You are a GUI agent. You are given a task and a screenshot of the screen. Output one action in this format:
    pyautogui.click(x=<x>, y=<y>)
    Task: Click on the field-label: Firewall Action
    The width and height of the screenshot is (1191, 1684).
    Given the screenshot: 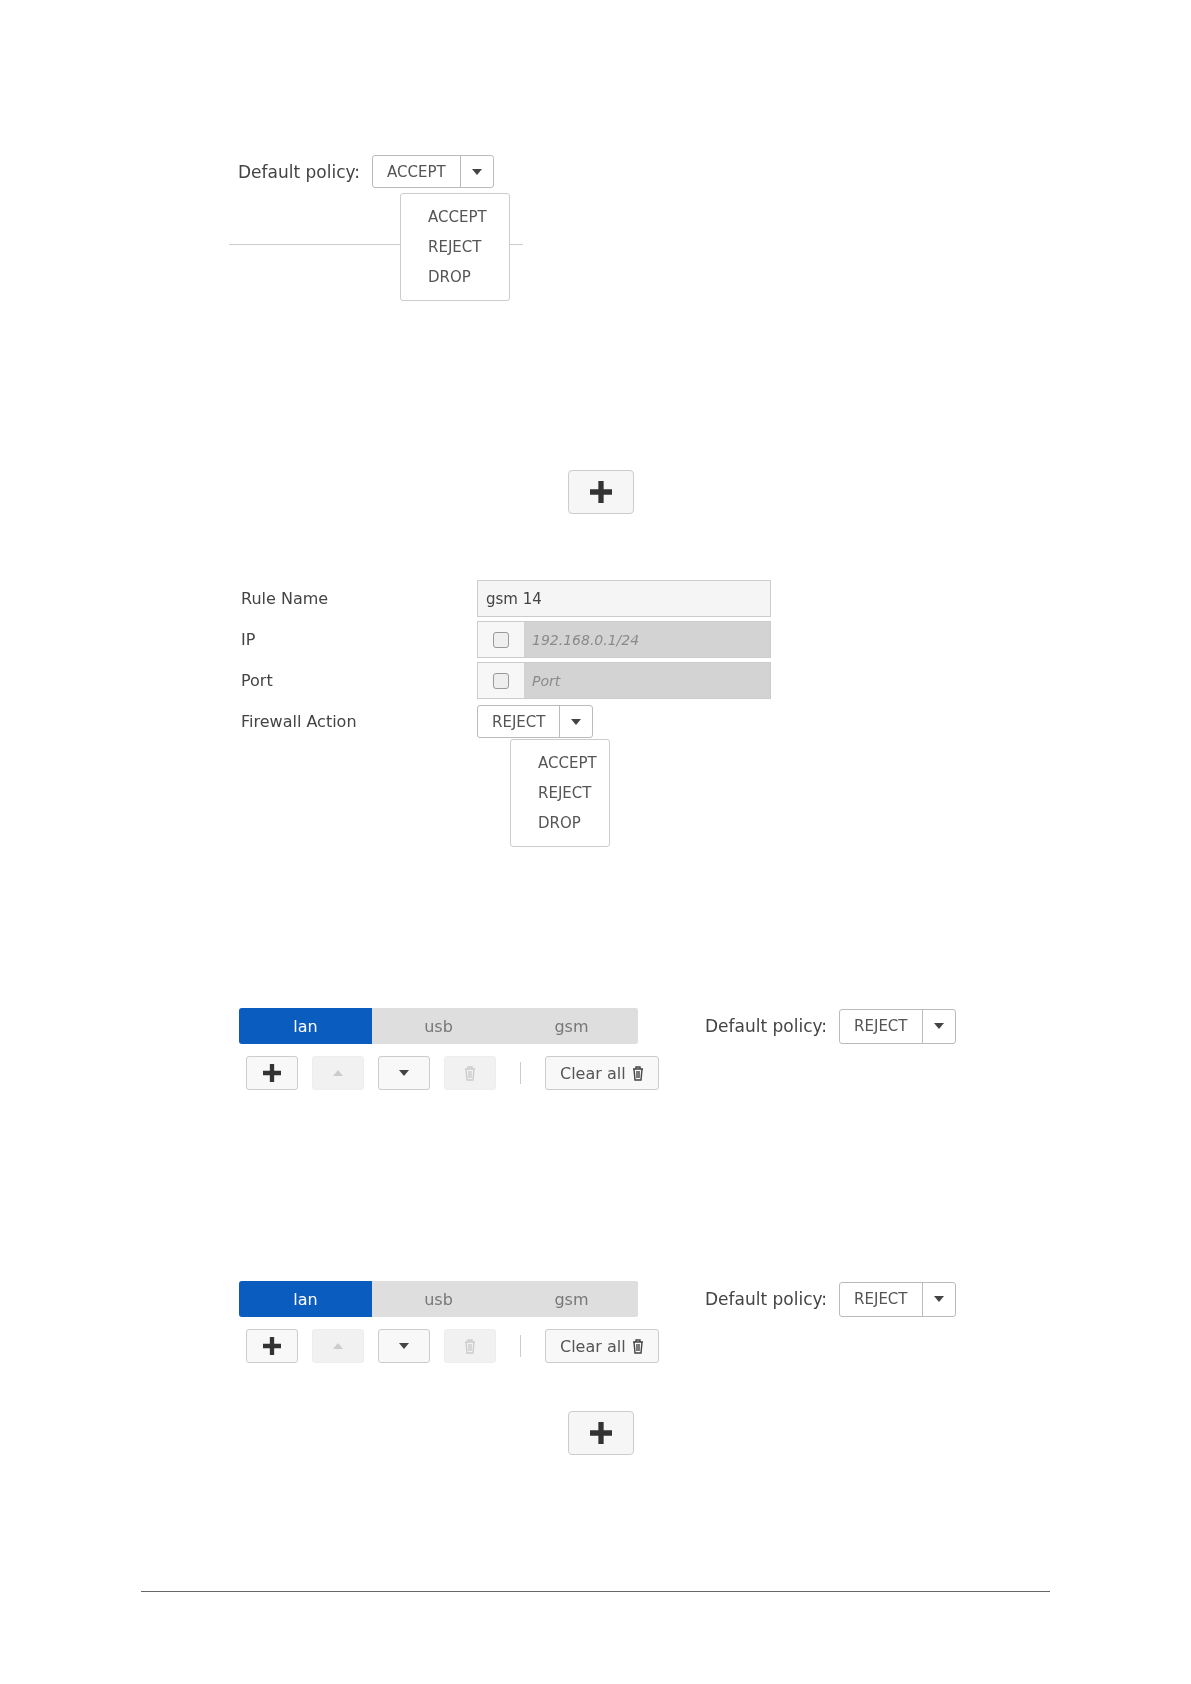 What is the action you would take?
    pyautogui.click(x=299, y=721)
    